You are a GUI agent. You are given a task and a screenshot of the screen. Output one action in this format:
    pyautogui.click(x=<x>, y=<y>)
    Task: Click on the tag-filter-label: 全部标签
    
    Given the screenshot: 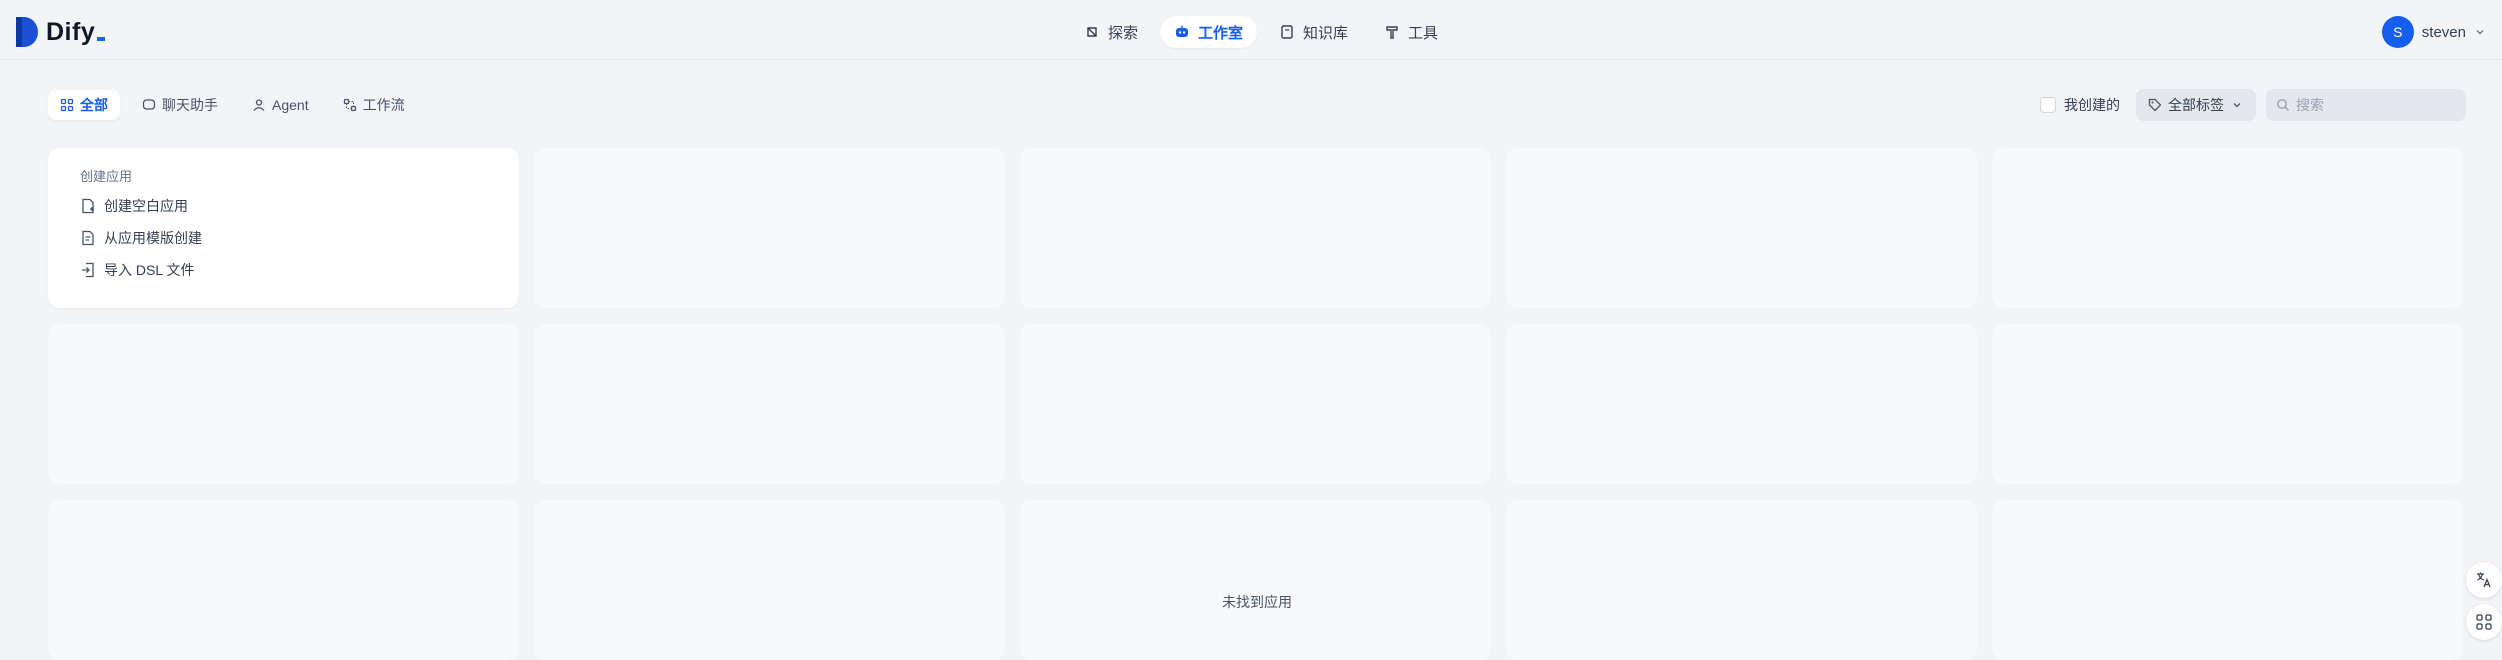 What is the action you would take?
    pyautogui.click(x=2196, y=105)
    